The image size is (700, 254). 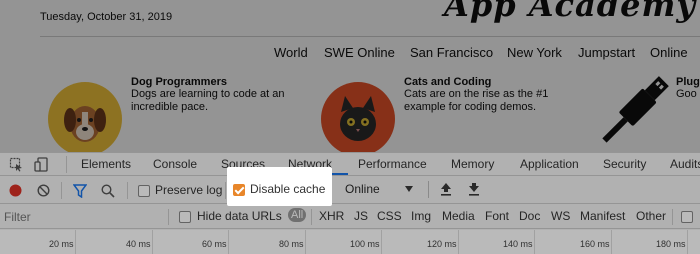 What do you see at coordinates (529, 216) in the screenshot?
I see `type-filter-doc: Doc` at bounding box center [529, 216].